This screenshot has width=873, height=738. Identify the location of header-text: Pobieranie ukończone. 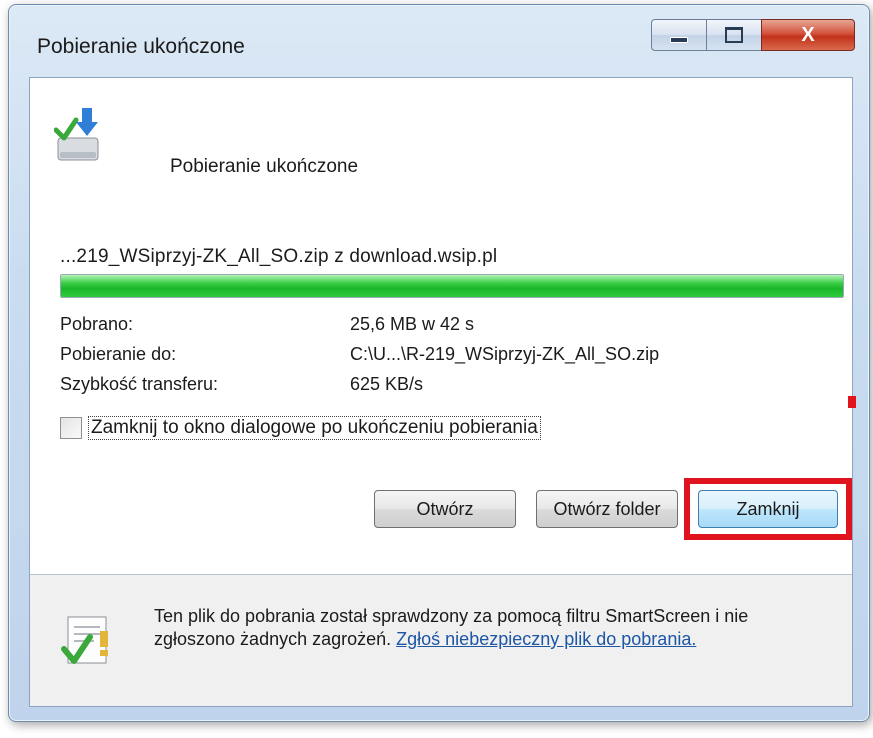
(264, 166).